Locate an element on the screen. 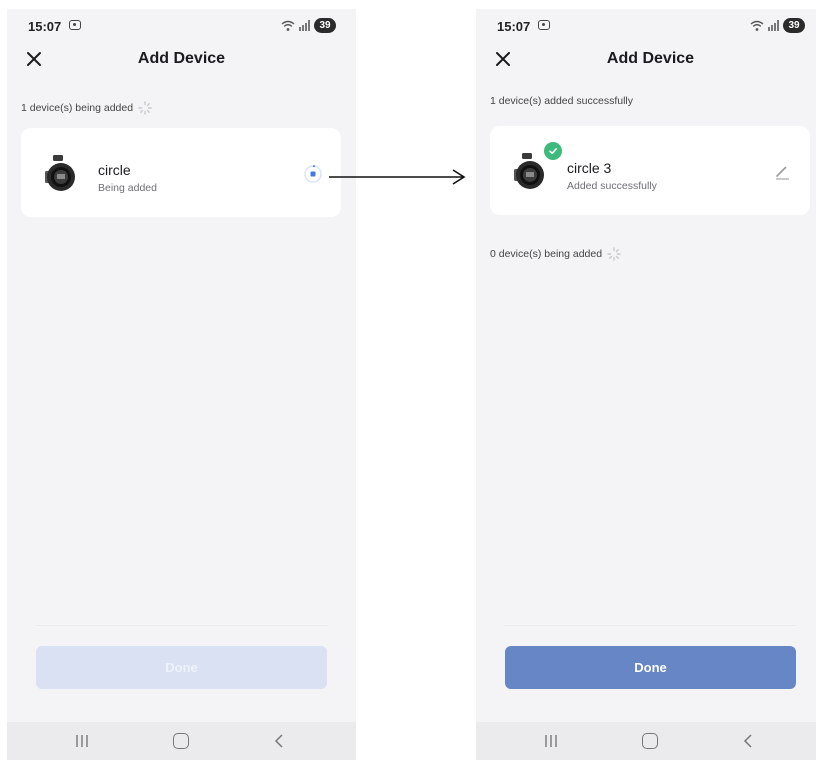 This screenshot has width=816, height=760. pending-progress-text: 0 device(s) being added is located at coordinates (546, 254).